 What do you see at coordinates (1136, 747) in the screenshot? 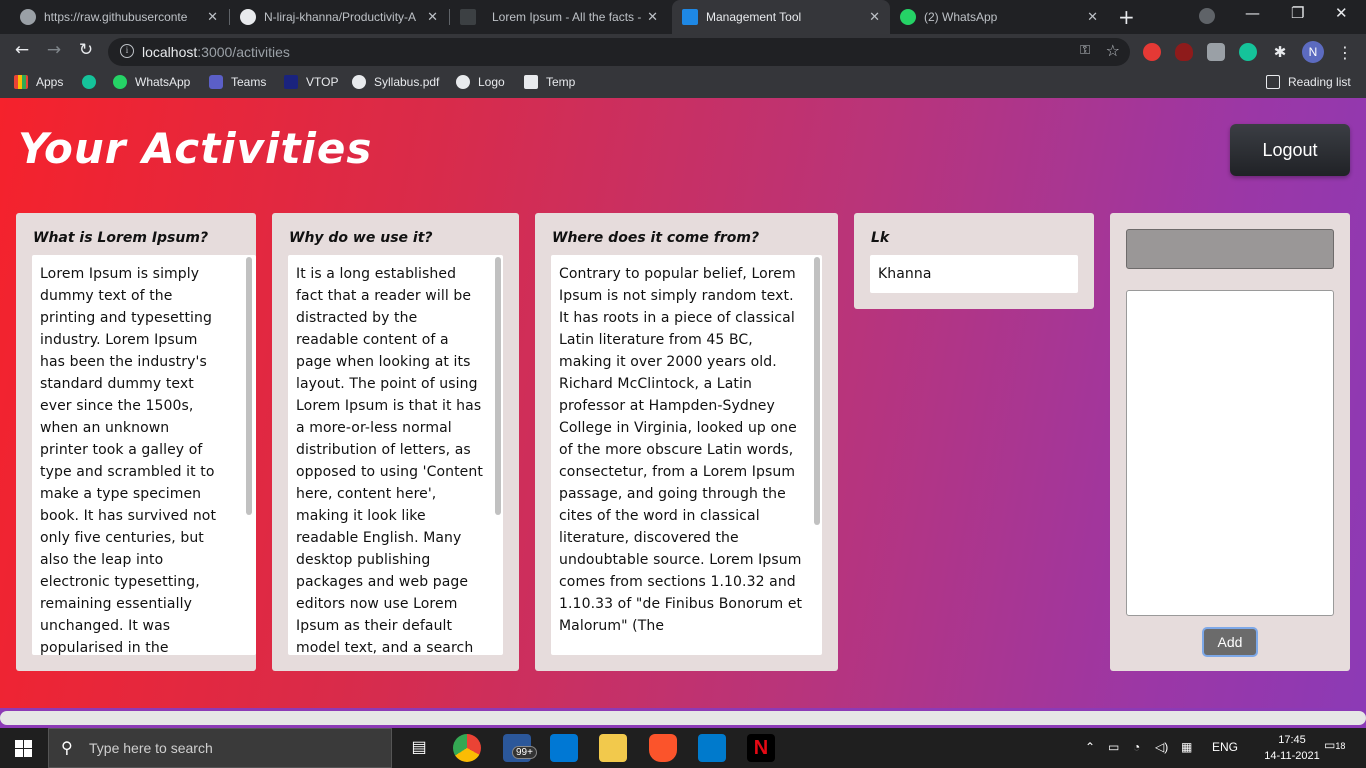
I see `wifi-icon: ◔` at bounding box center [1136, 747].